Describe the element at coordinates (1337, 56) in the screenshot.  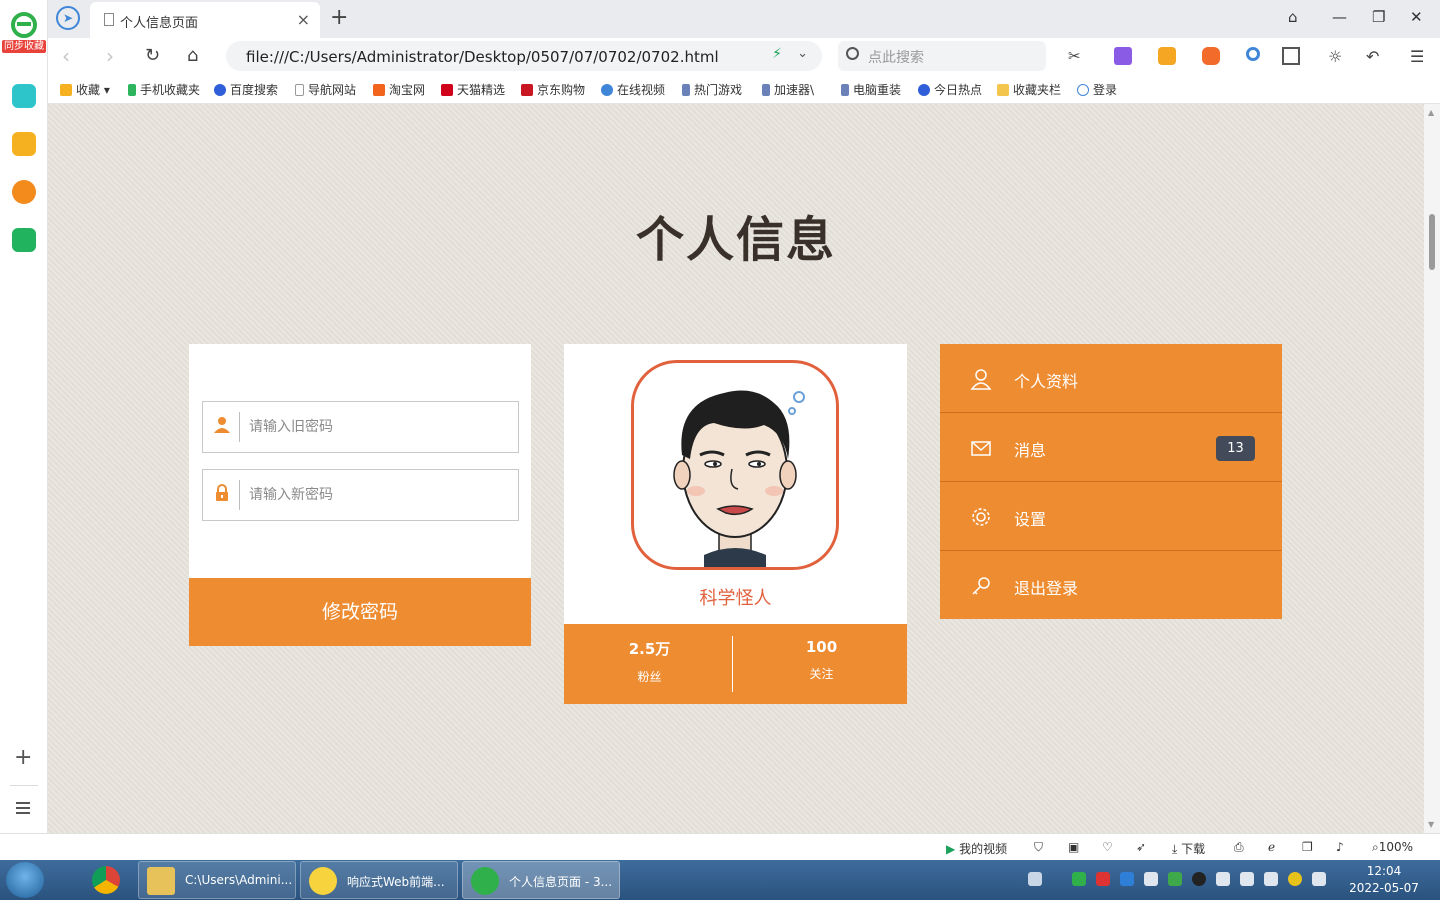
I see `brightness-icon: ☼` at that location.